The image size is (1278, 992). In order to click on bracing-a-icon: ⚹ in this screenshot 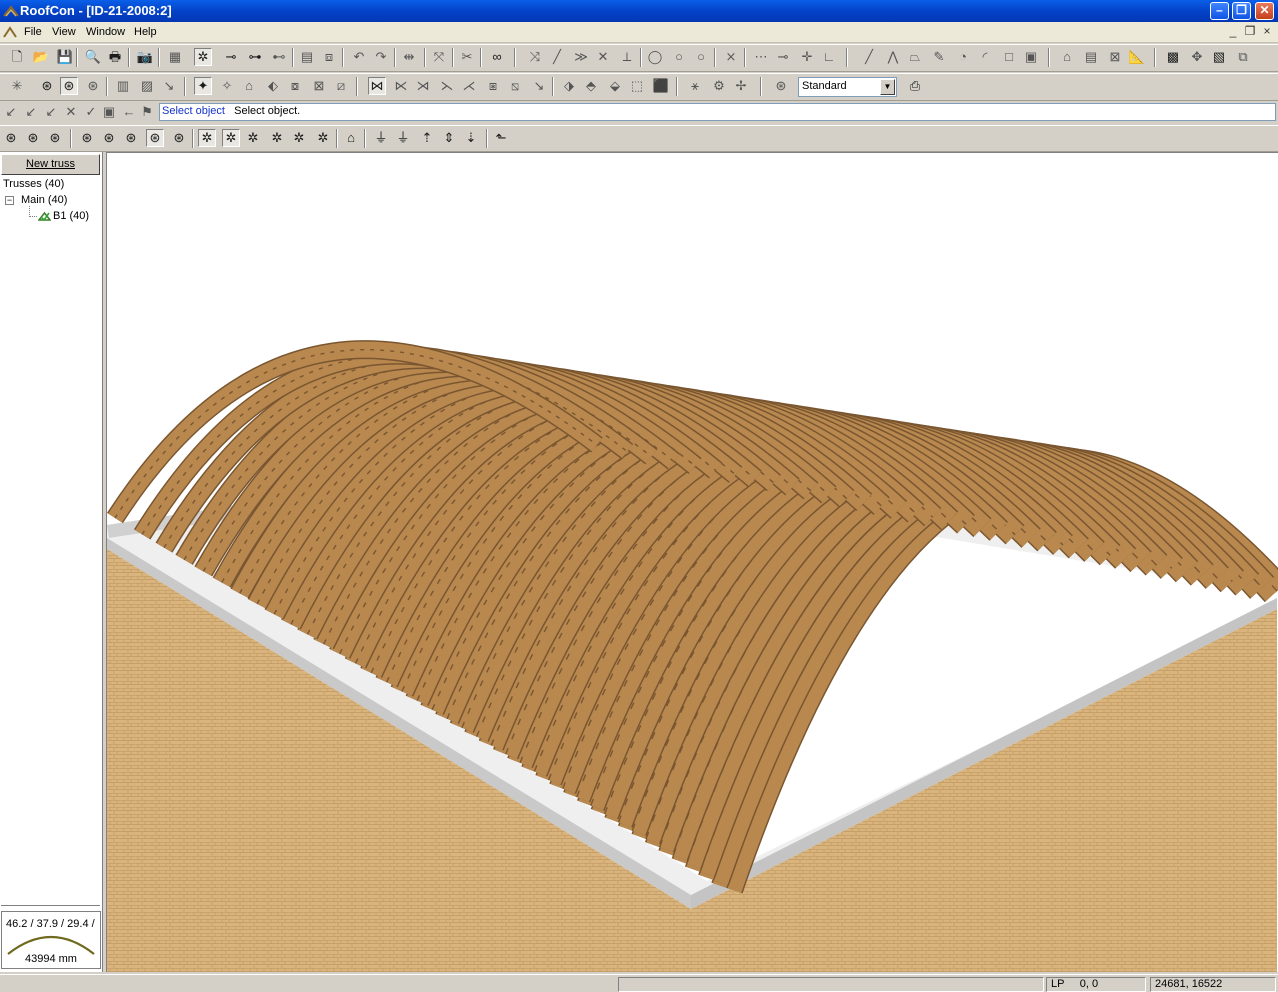, I will do `click(695, 86)`.